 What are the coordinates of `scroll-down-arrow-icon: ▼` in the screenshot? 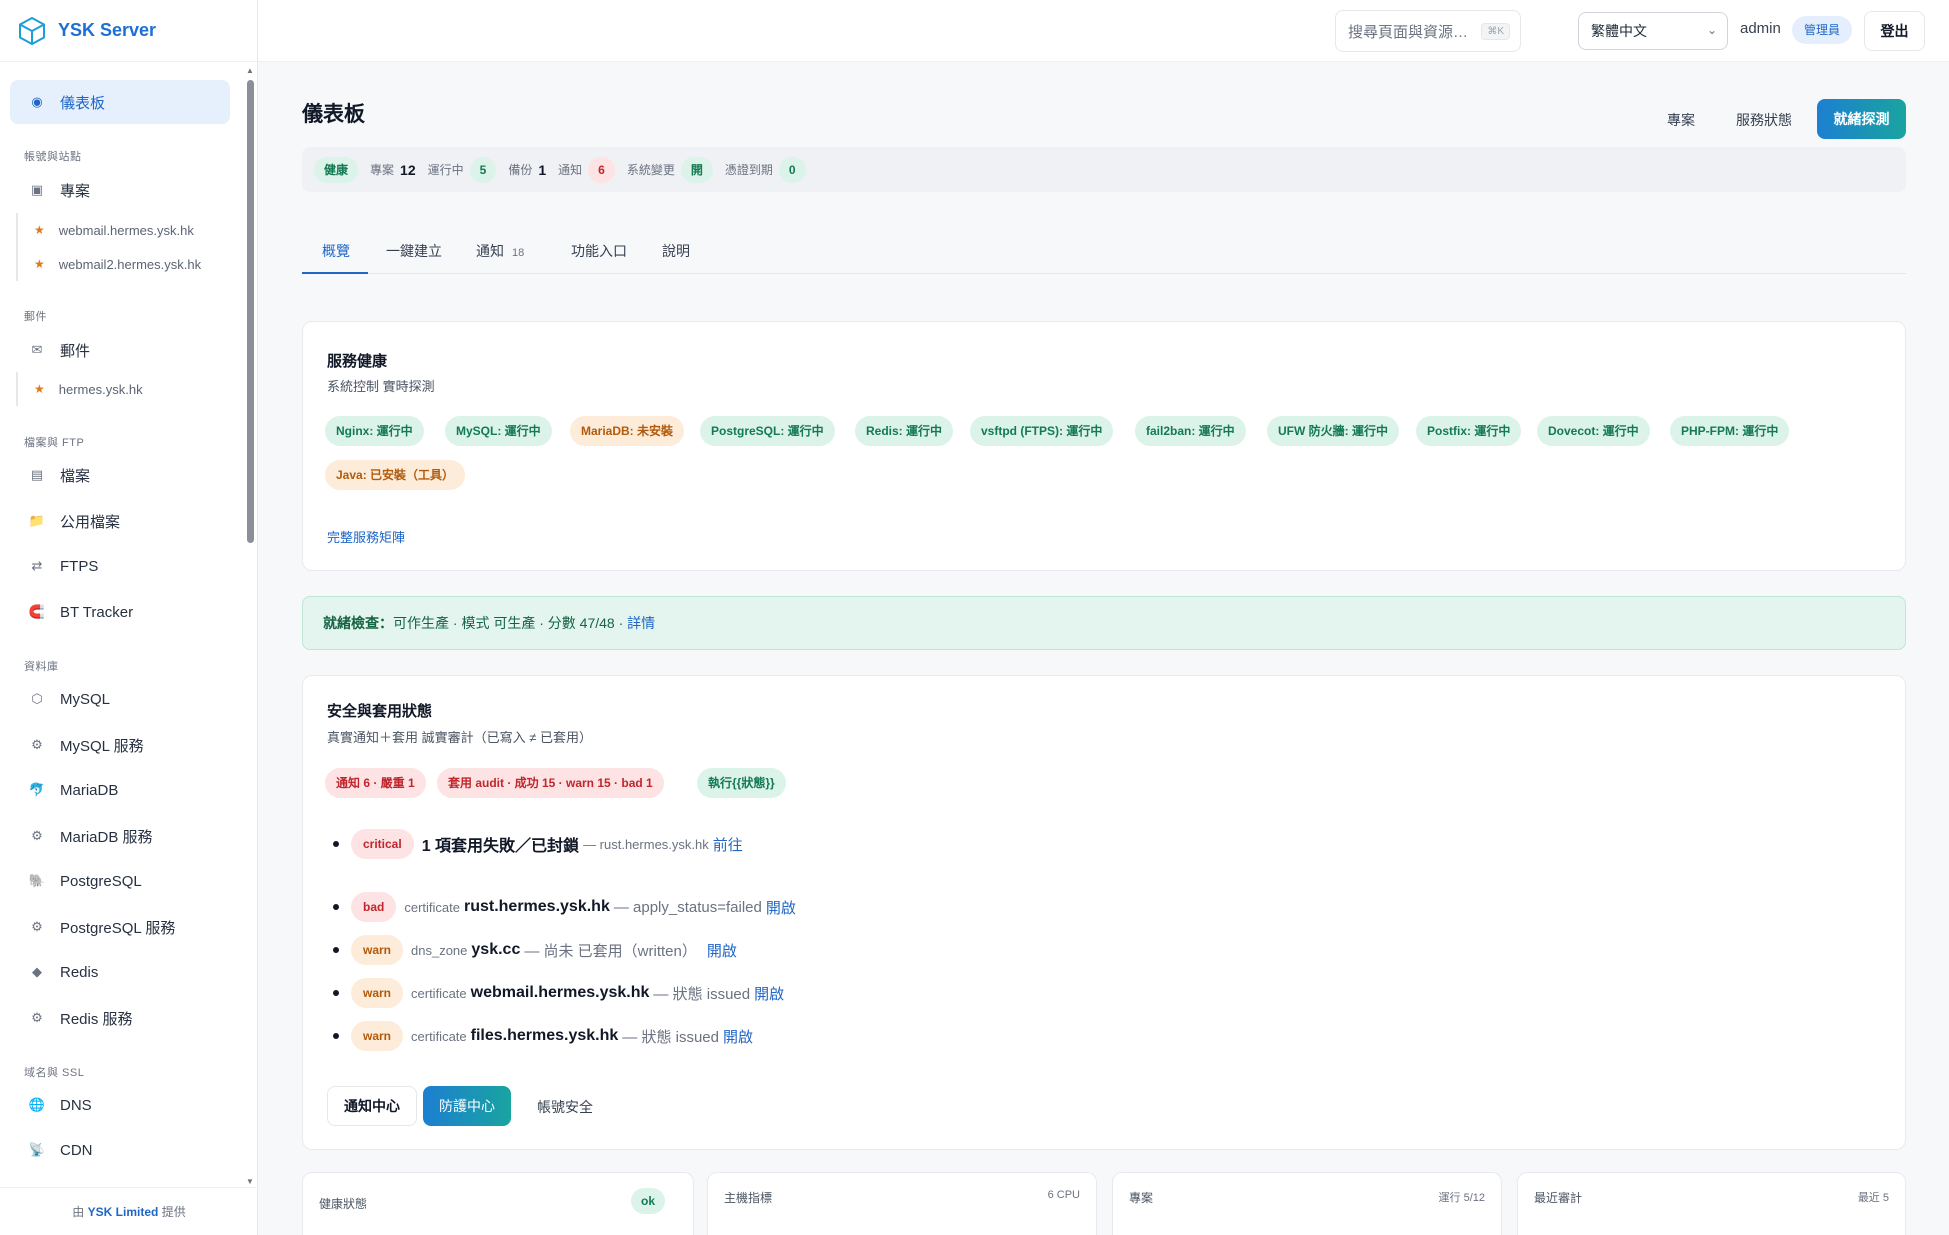 It's located at (250, 1181).